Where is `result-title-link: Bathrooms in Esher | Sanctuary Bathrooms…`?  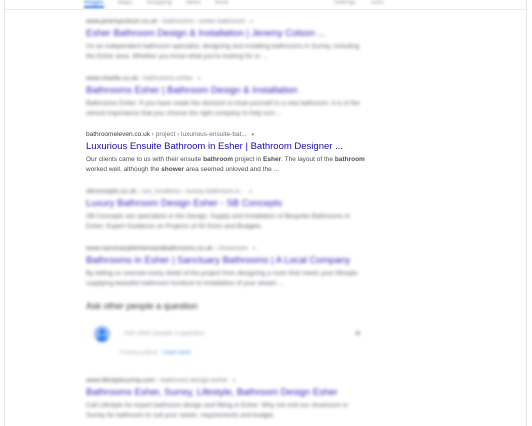
result-title-link: Bathrooms in Esher | Sanctuary Bathrooms… is located at coordinates (226, 260).